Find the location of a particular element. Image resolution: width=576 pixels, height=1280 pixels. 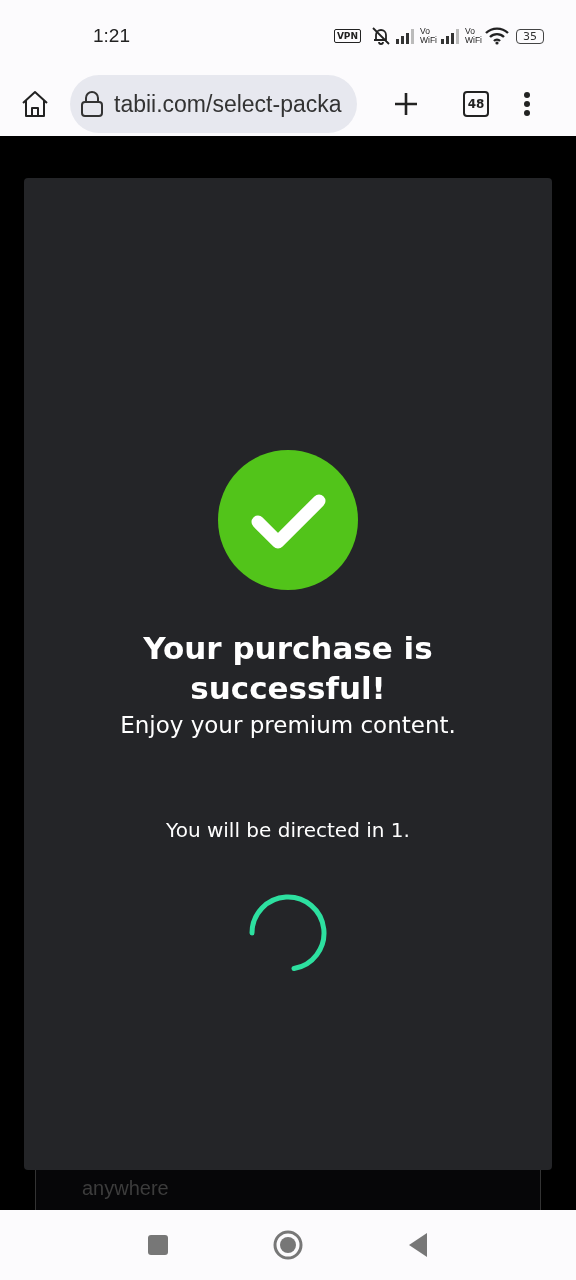

tab-count-button: 48 is located at coordinates (476, 104).